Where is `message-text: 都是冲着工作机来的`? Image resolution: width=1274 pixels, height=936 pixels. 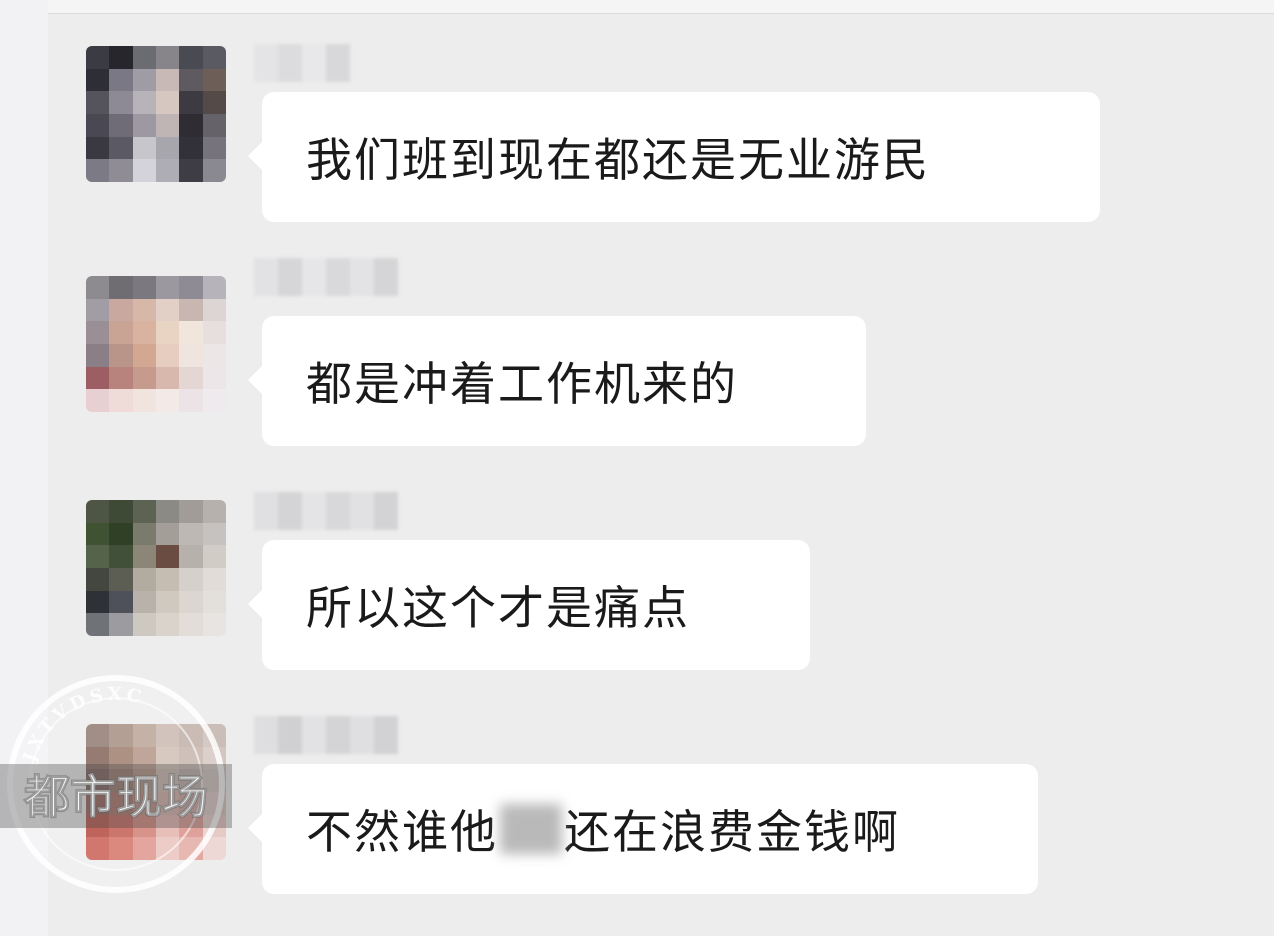
message-text: 都是冲着工作机来的 is located at coordinates (522, 384).